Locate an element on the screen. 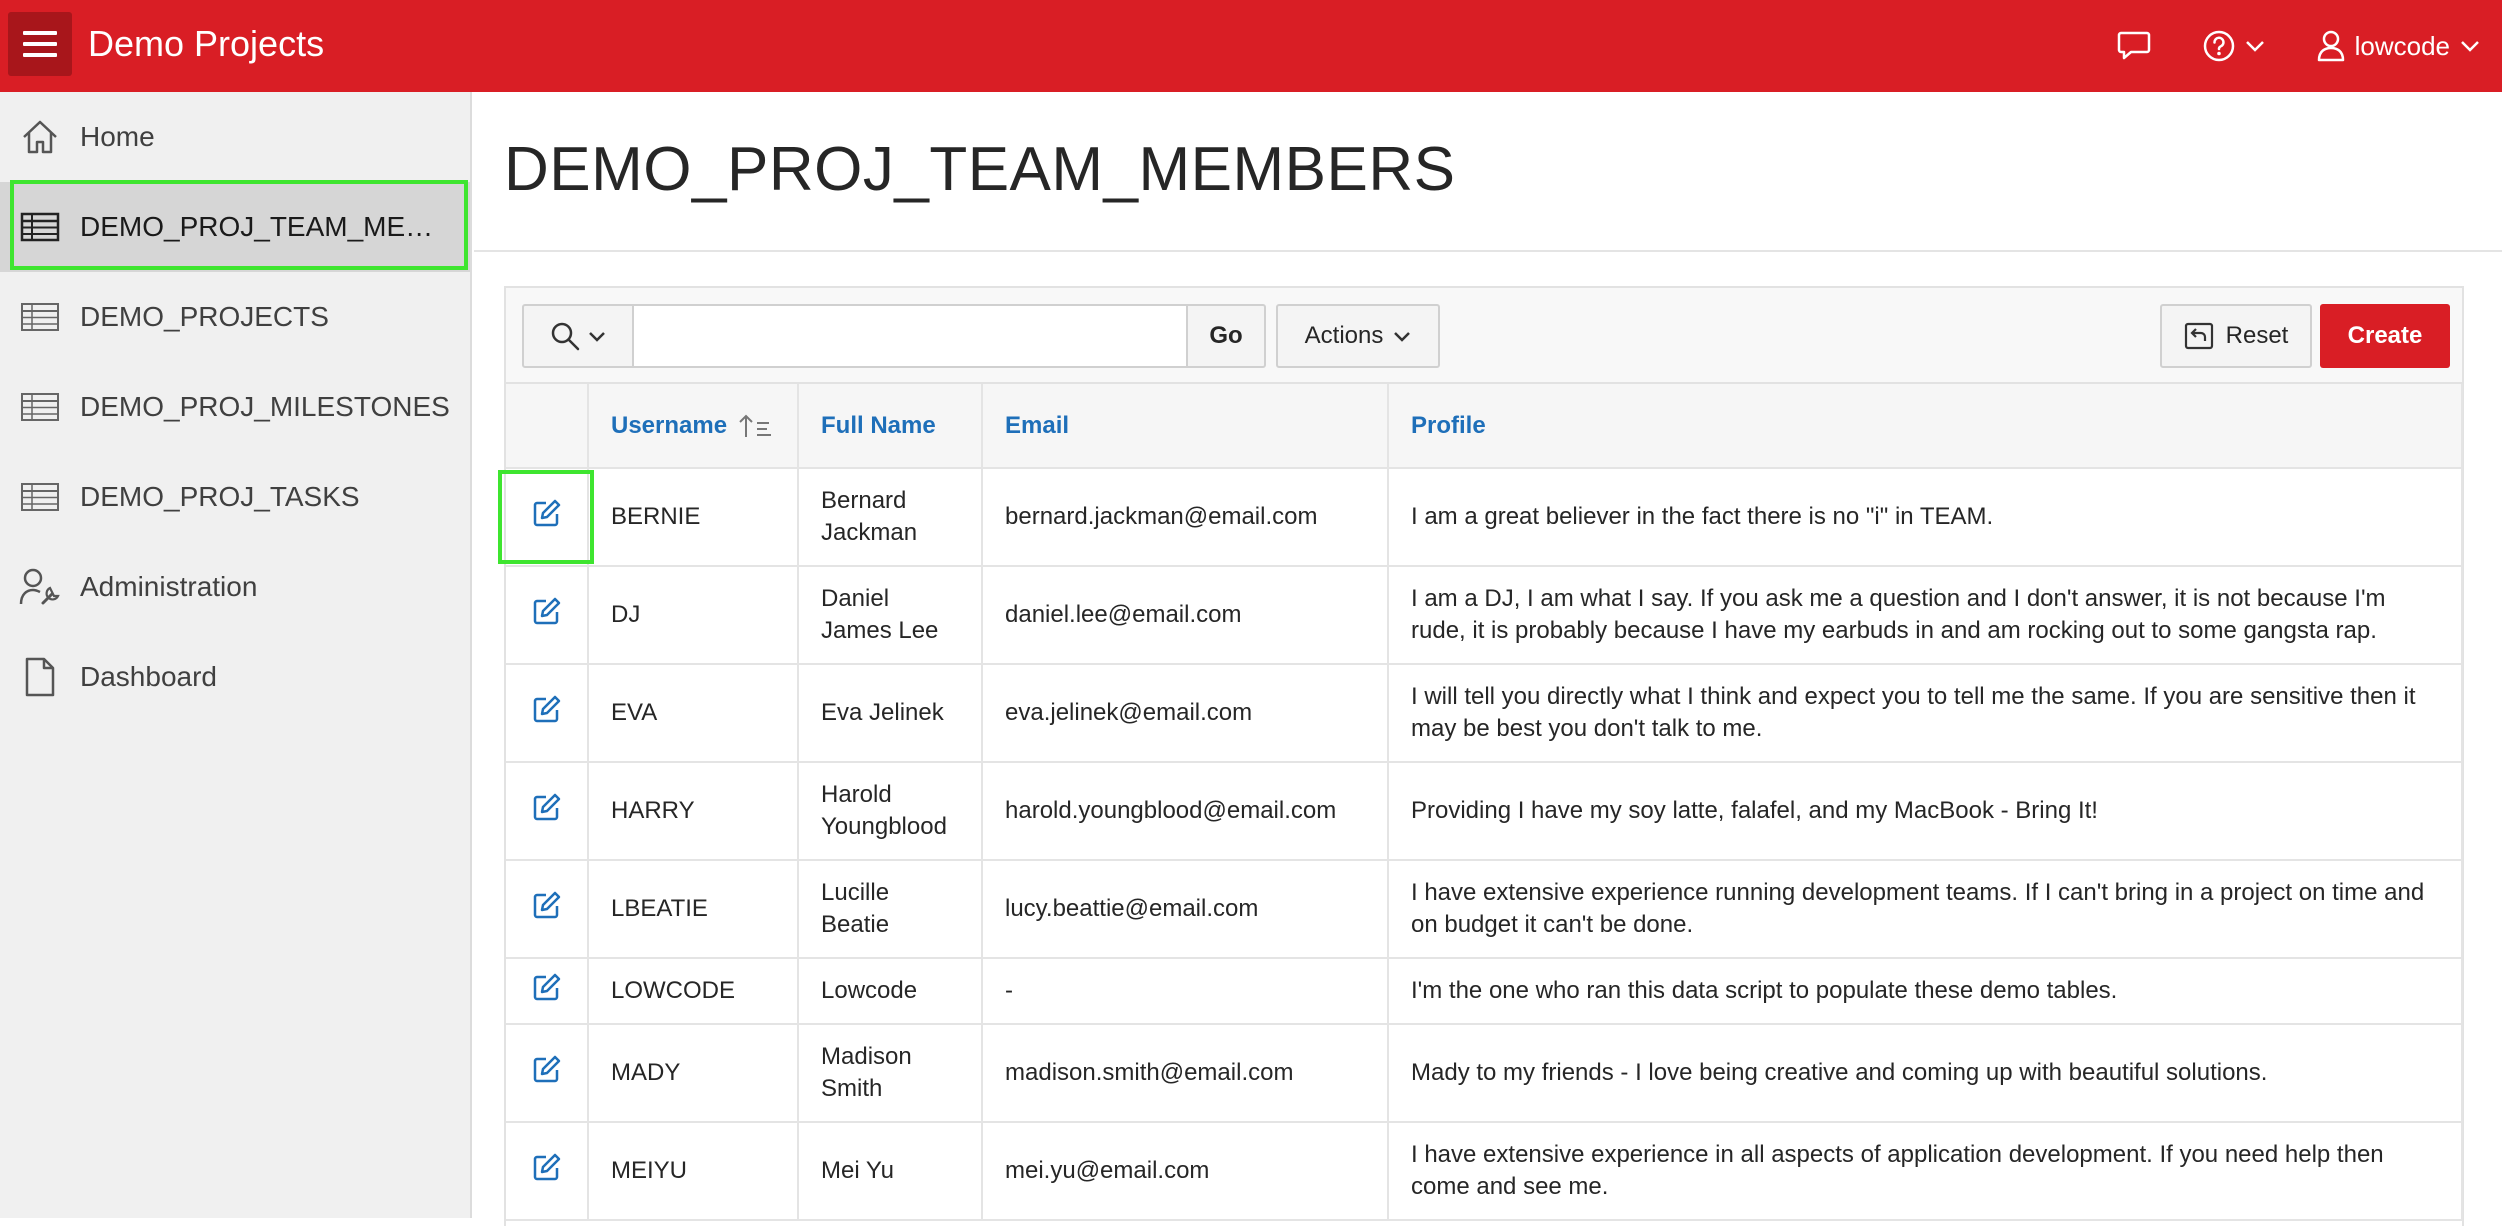 Image resolution: width=2502 pixels, height=1226 pixels. cell-username: DJ is located at coordinates (693, 615).